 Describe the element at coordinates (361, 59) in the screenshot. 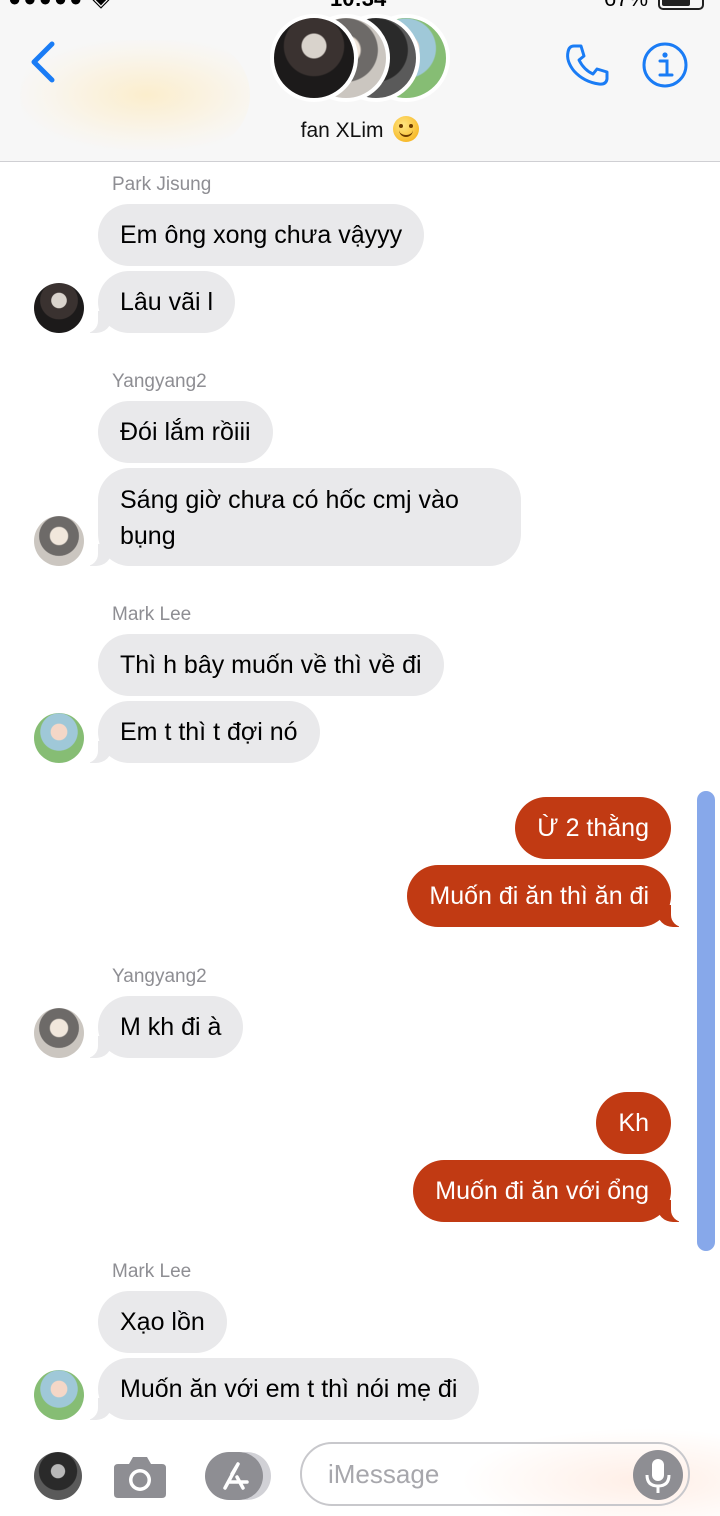

I see `group-avatar-stack` at that location.